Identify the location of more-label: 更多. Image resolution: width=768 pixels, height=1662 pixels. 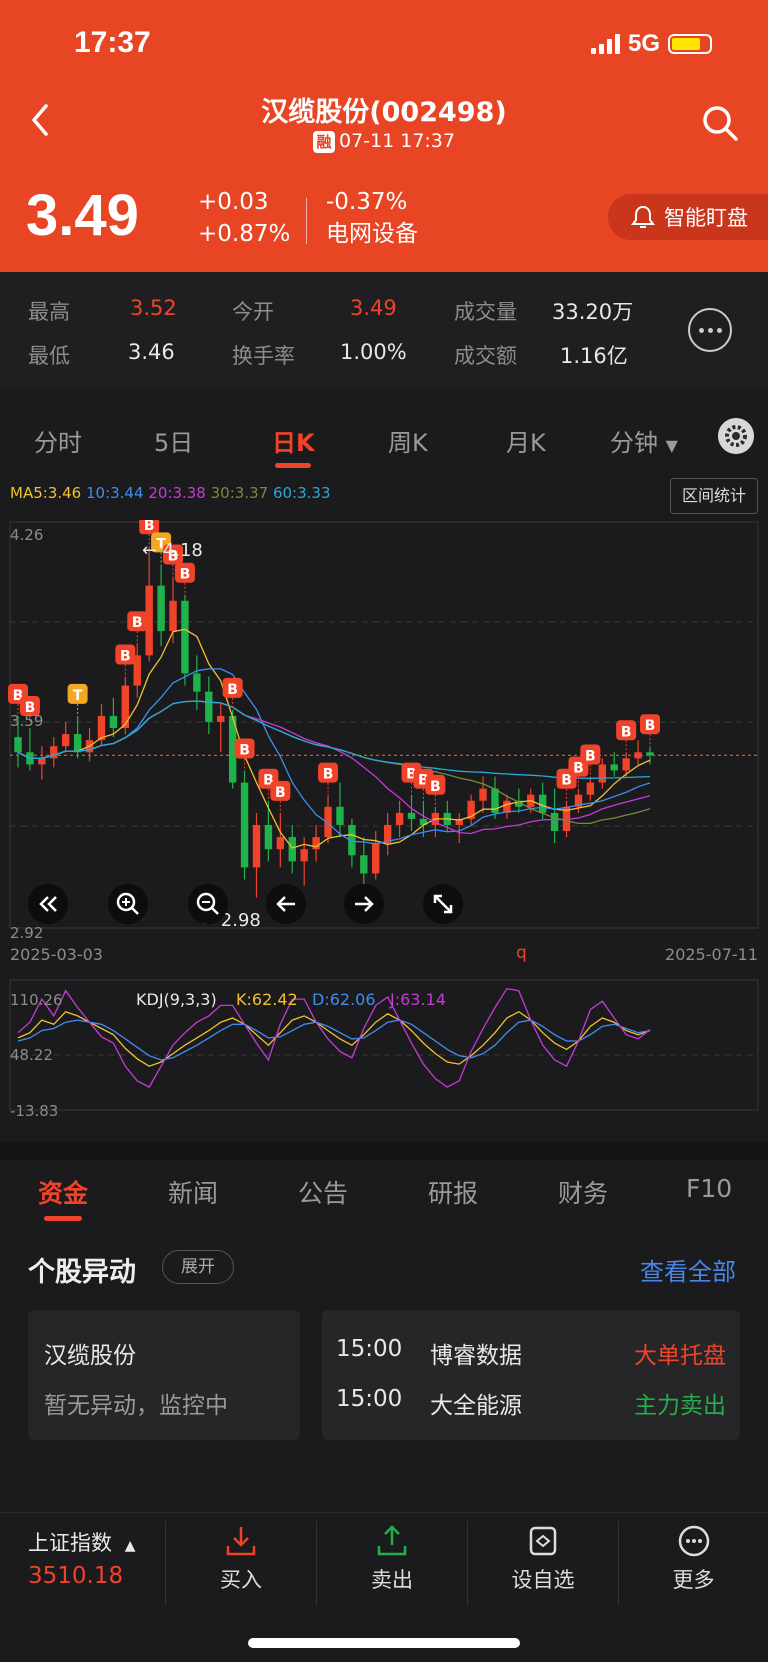
(693, 1580).